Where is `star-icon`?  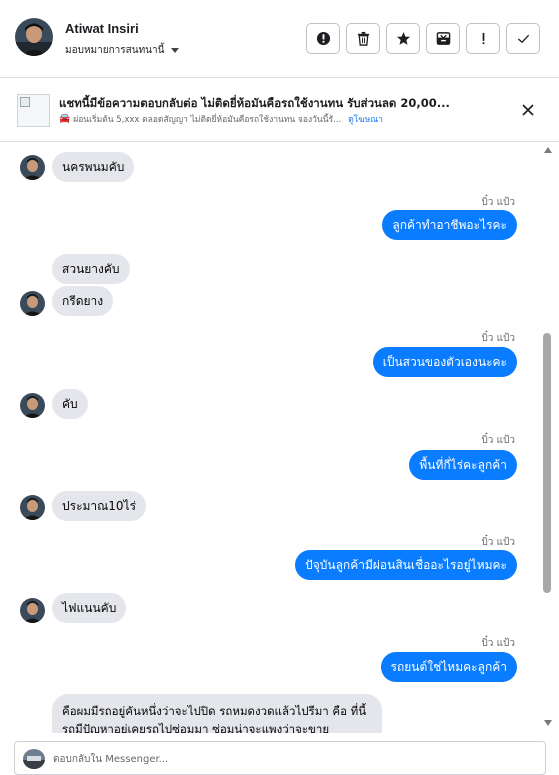
star-icon is located at coordinates (403, 38).